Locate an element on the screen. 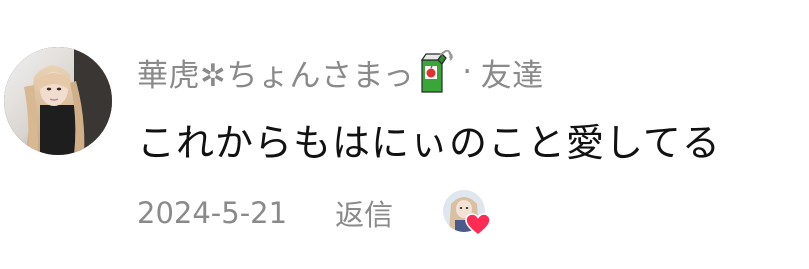 This screenshot has height=269, width=809. comment-text: これからもはにぃのこと愛してる is located at coordinates (429, 143).